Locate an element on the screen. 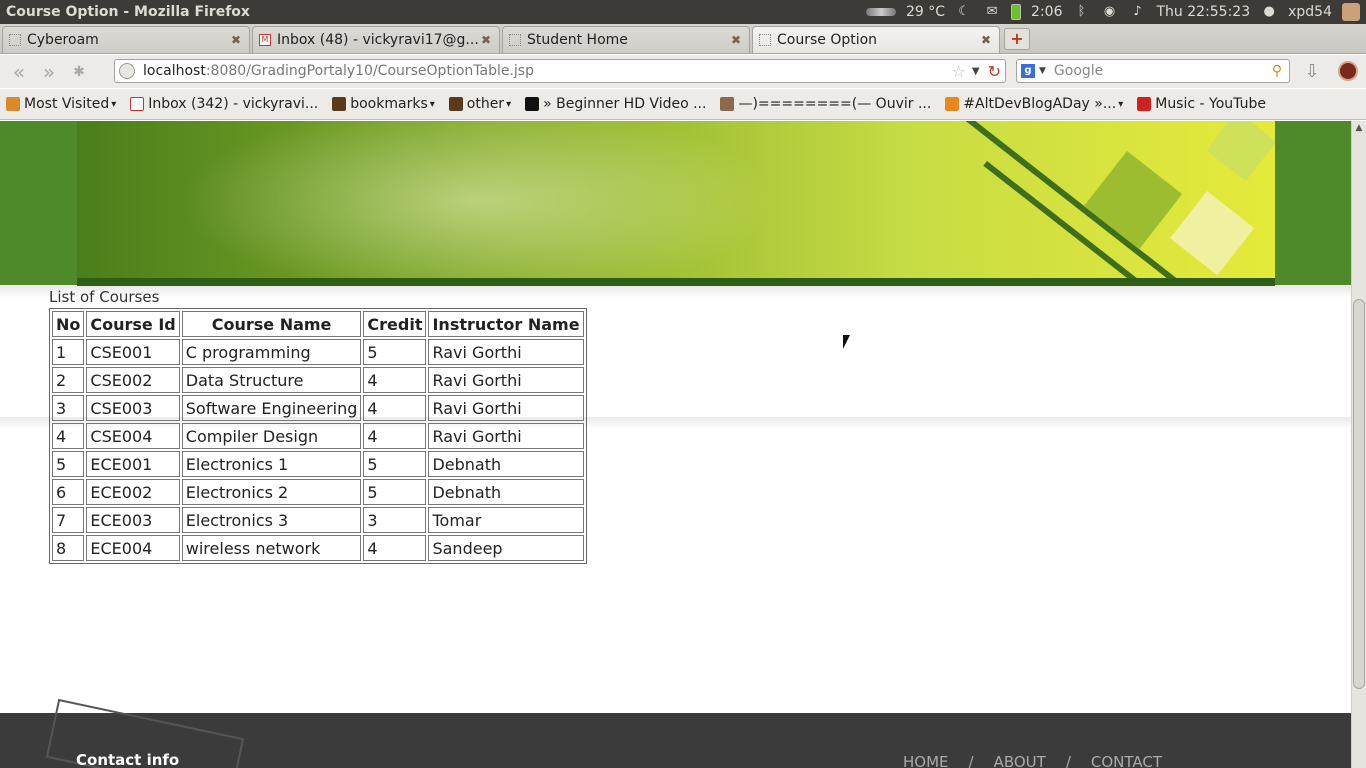 The image size is (1366, 768). clock: Thu 22:55:23 is located at coordinates (1204, 12).